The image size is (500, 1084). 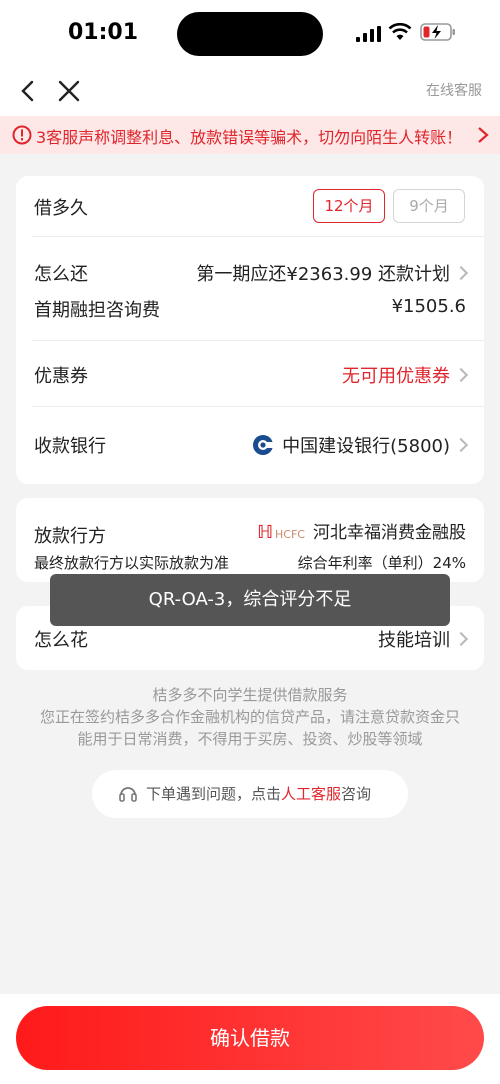 I want to click on lender-label: 放款行方, so click(x=70, y=536).